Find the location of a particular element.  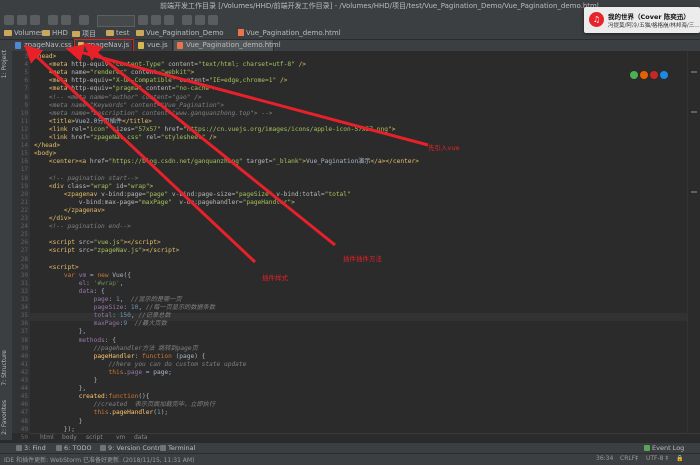

code-crumb-body: body is located at coordinates (69, 437).